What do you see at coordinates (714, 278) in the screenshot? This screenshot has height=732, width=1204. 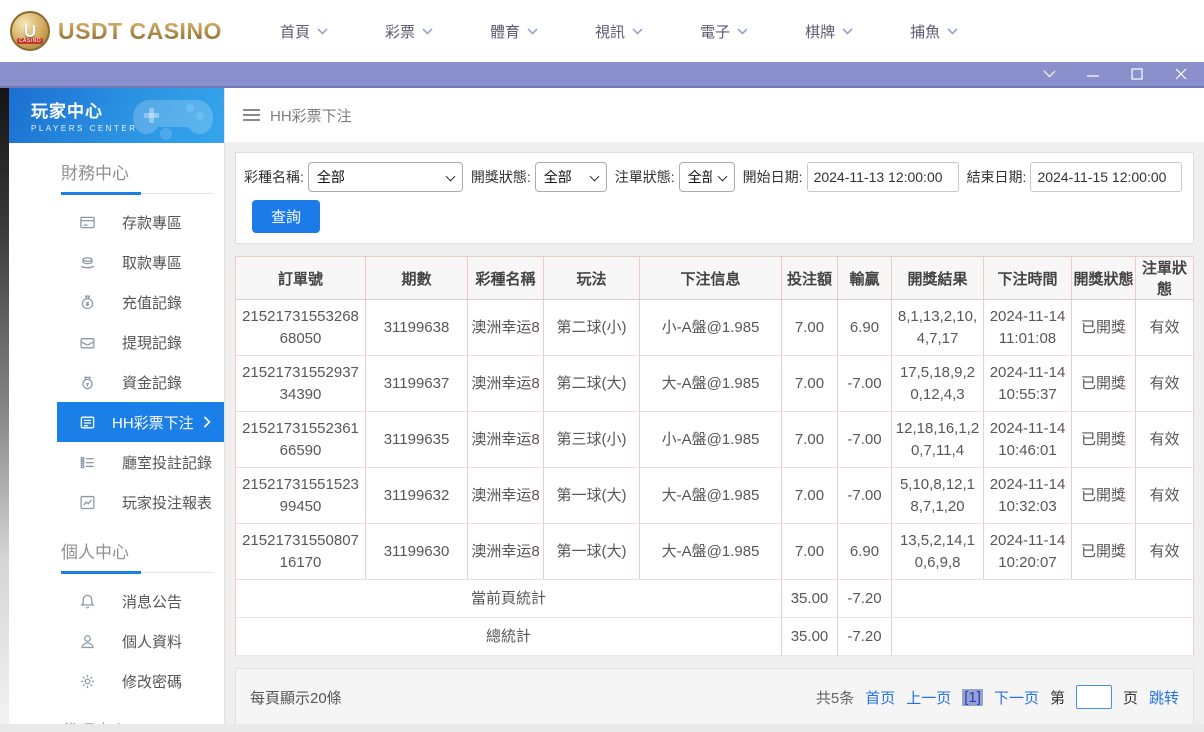 I see `table-header-row: 訂單號 期數 彩種名稱 玩法 下注信息 投注額 輸贏 開獎結果 下注時間 開獎狀態 注單狀態` at bounding box center [714, 278].